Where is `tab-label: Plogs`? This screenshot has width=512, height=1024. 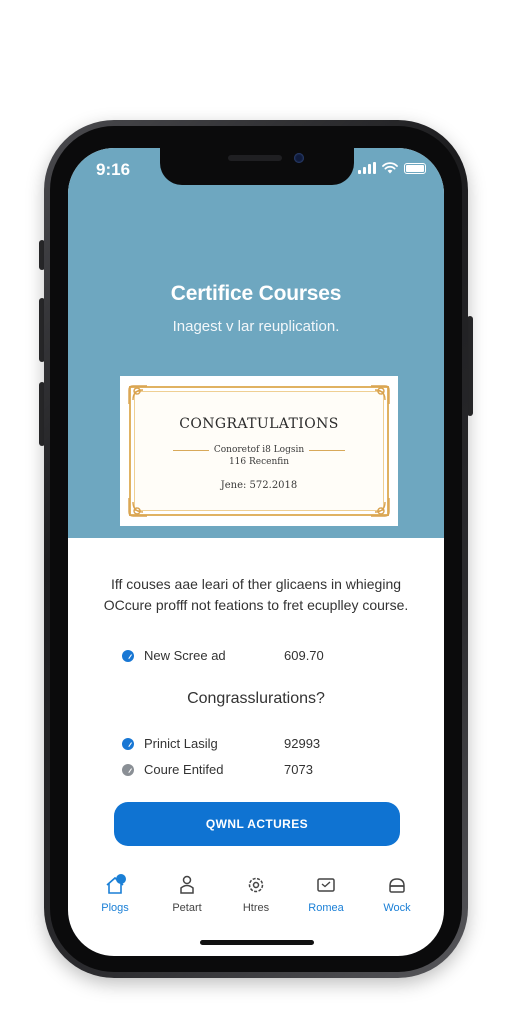 tab-label: Plogs is located at coordinates (115, 908).